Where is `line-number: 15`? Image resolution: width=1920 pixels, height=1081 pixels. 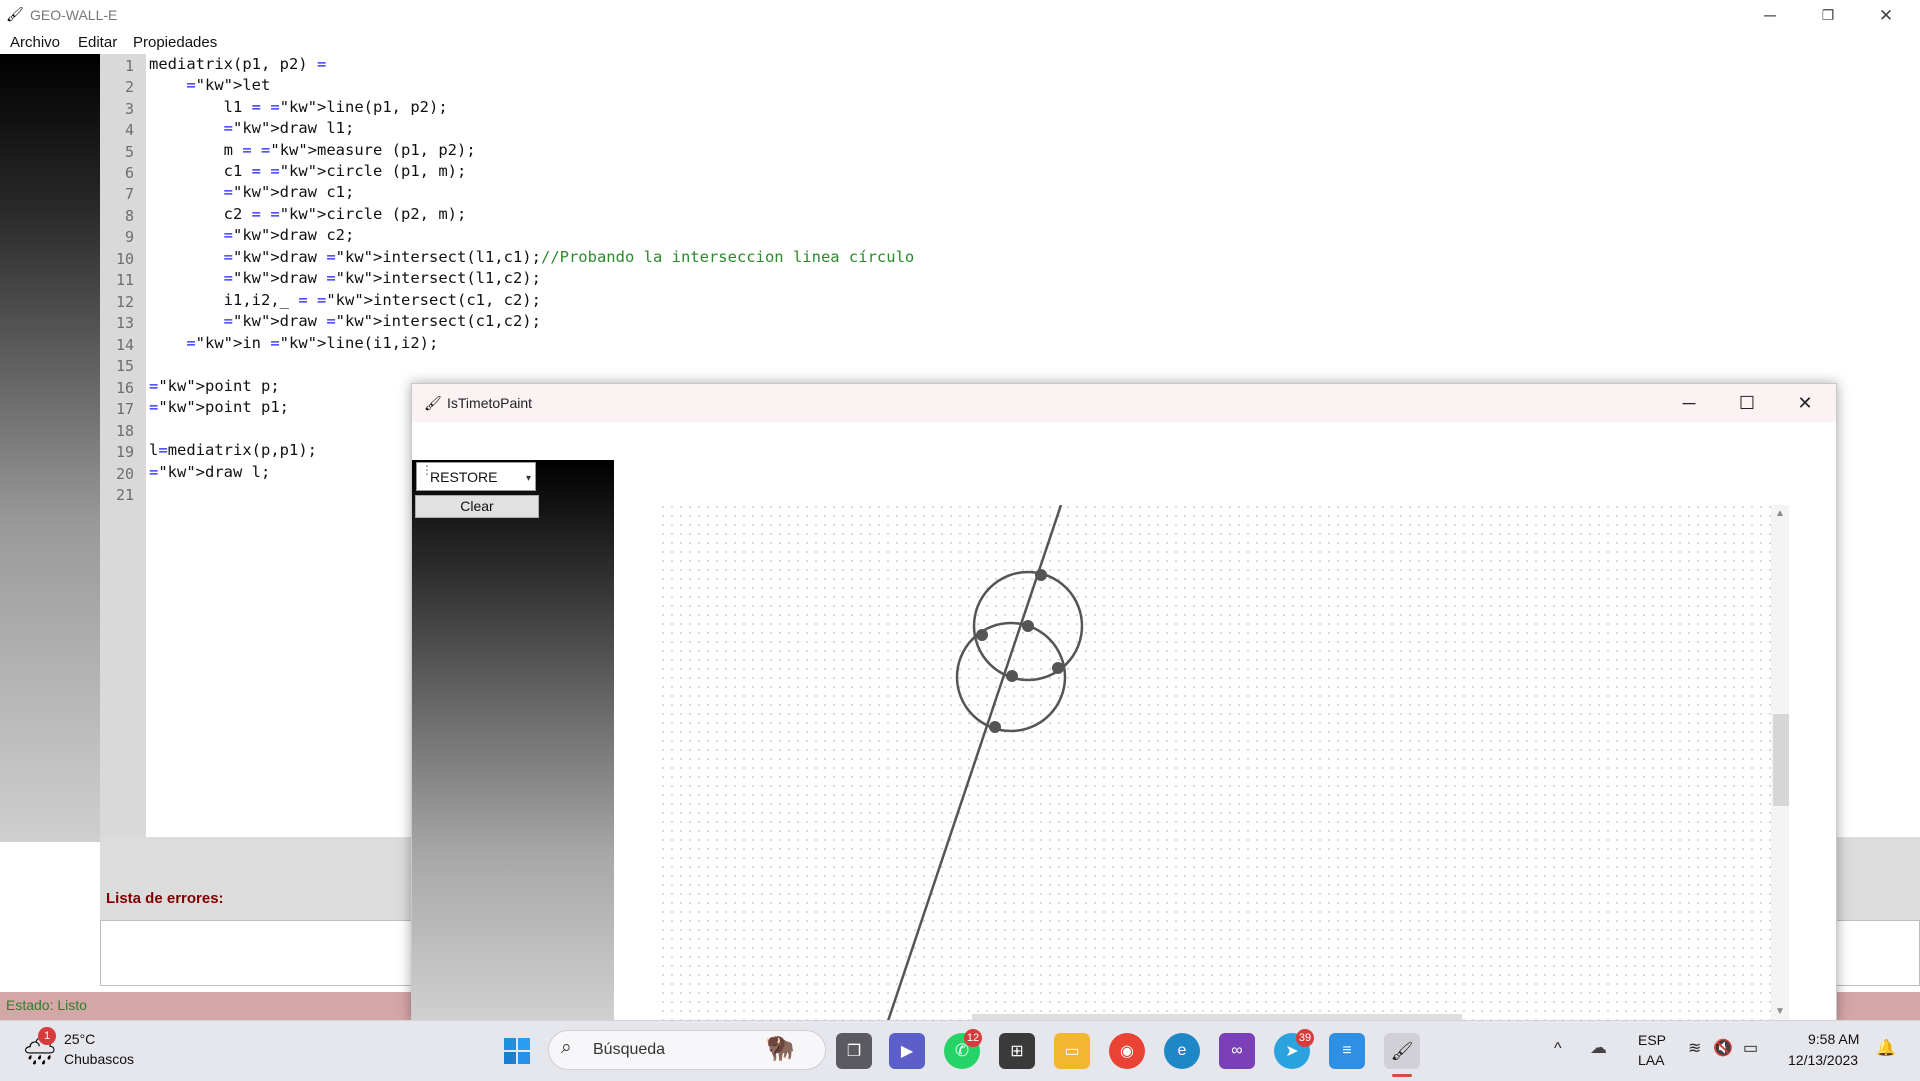
line-number: 15 is located at coordinates (124, 366).